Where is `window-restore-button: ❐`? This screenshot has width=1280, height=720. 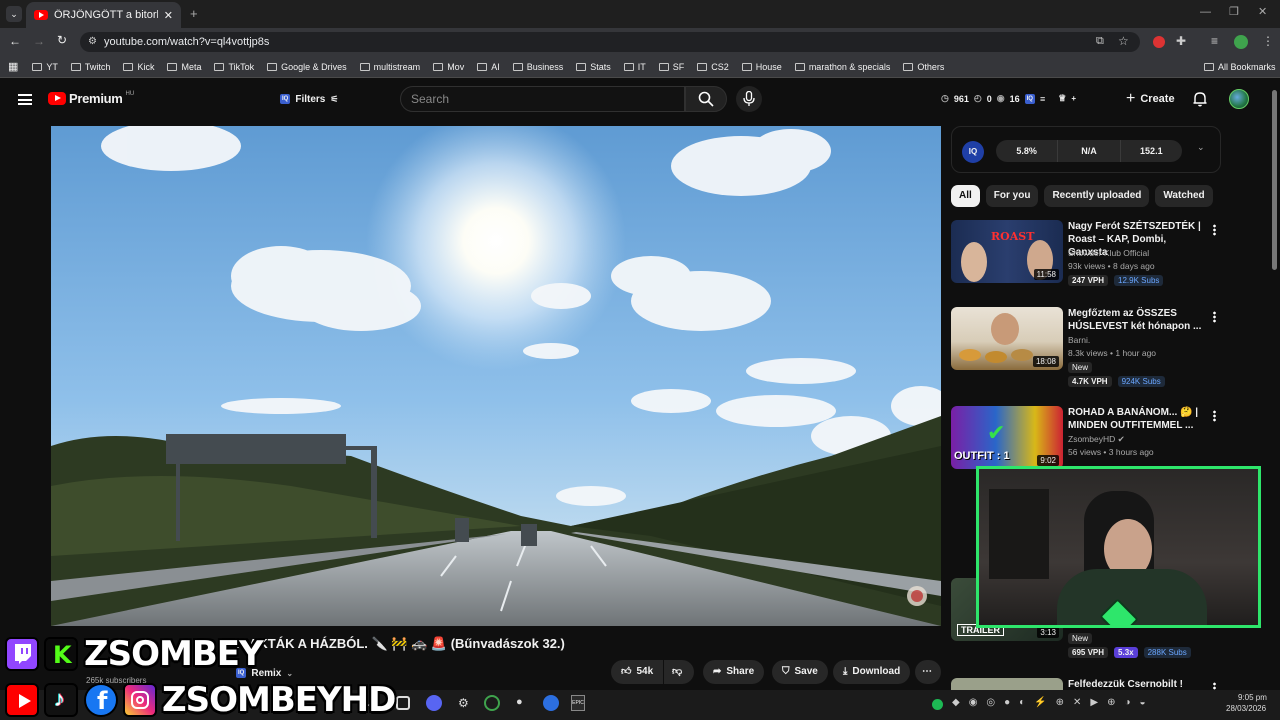
window-restore-button: ❐ is located at coordinates (1234, 11).